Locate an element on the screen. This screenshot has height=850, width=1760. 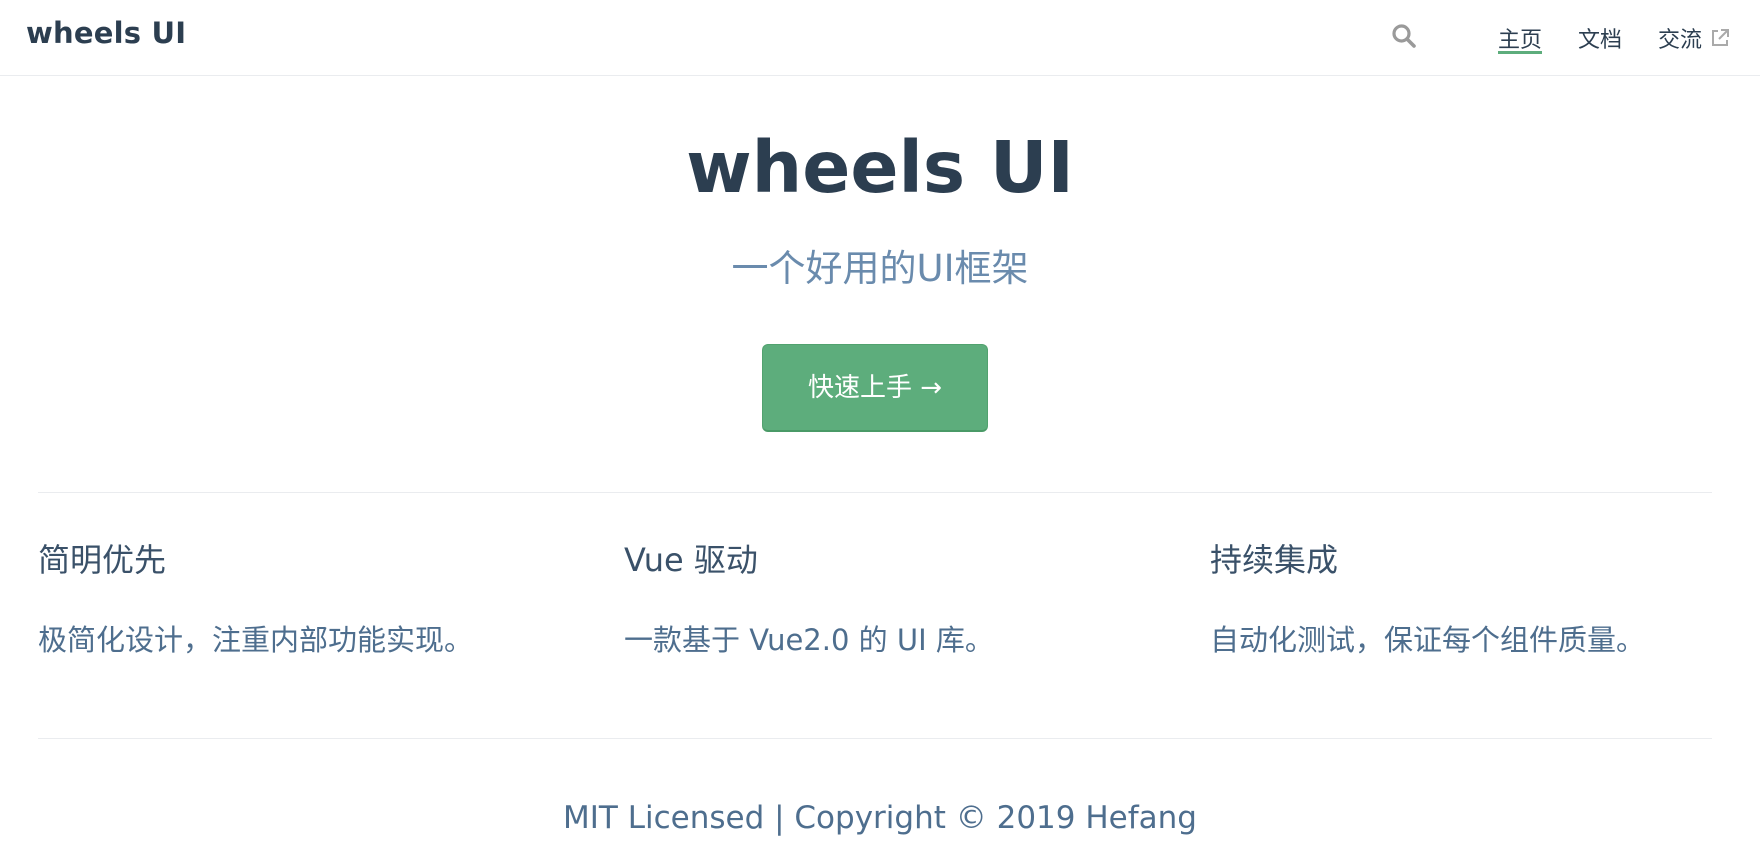
external-link-icon is located at coordinates (1720, 38).